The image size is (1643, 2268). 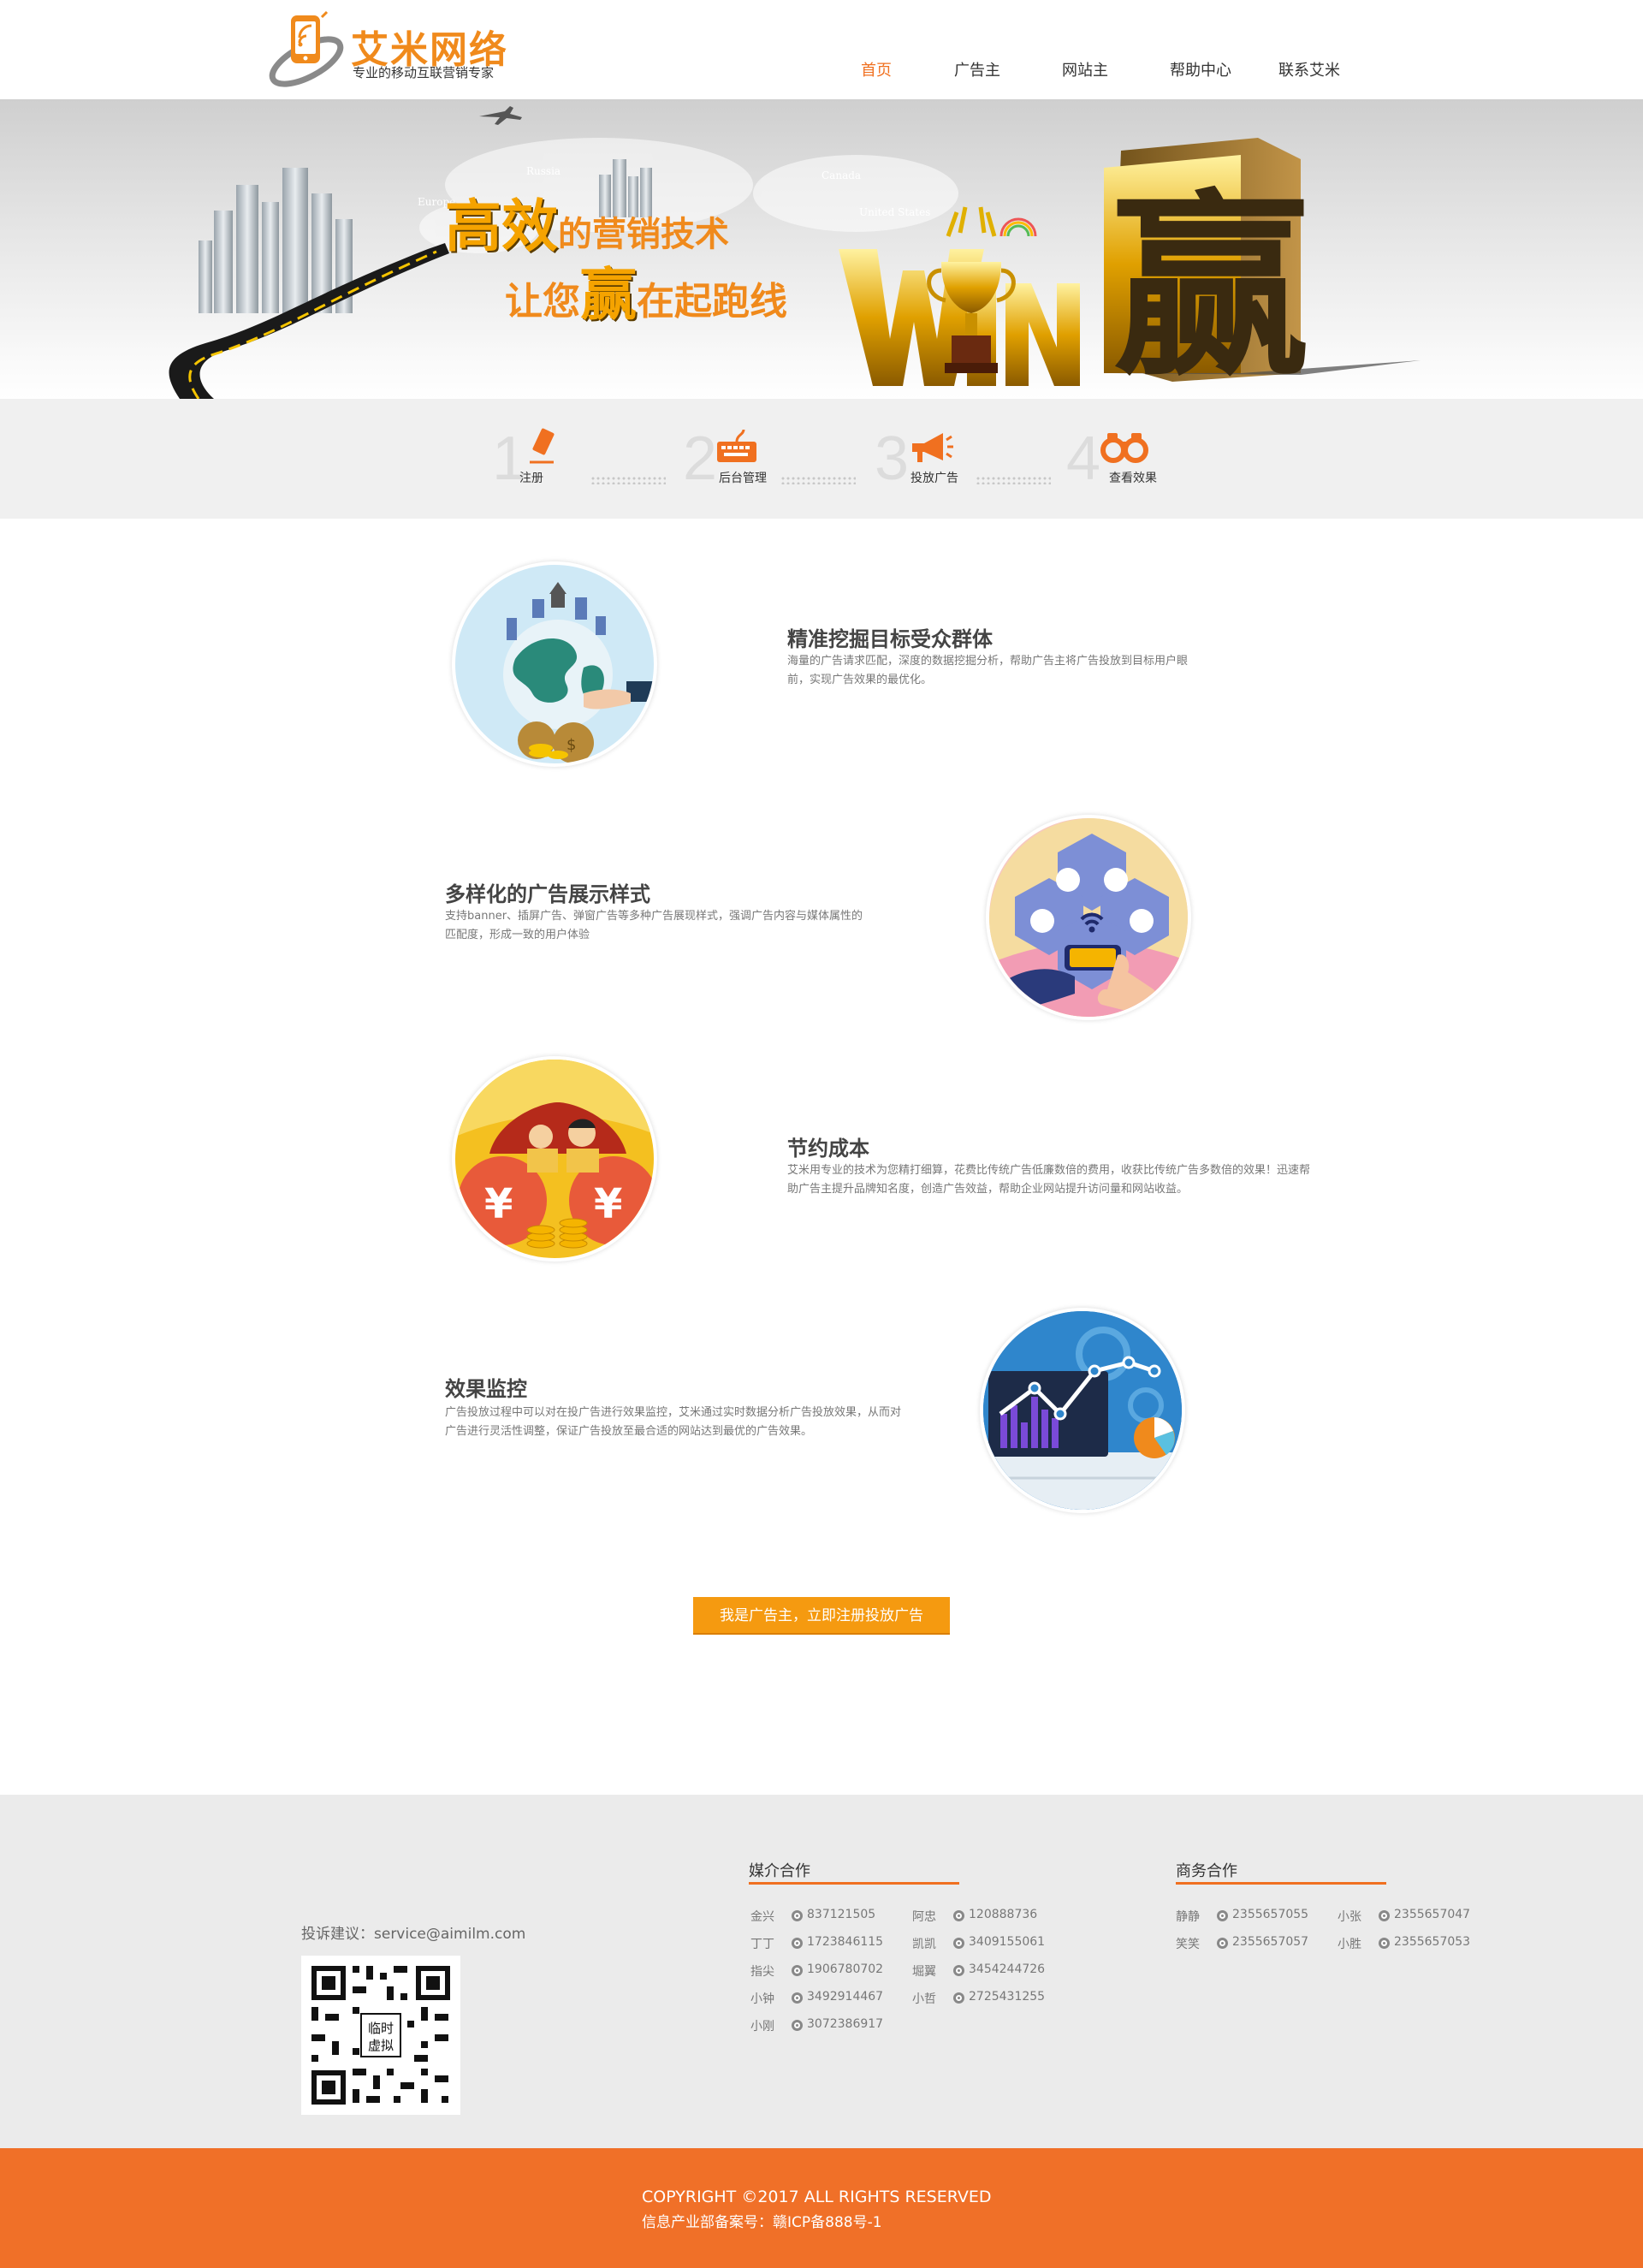 I want to click on media-cooperation-title: 媒介合作, so click(x=779, y=1871).